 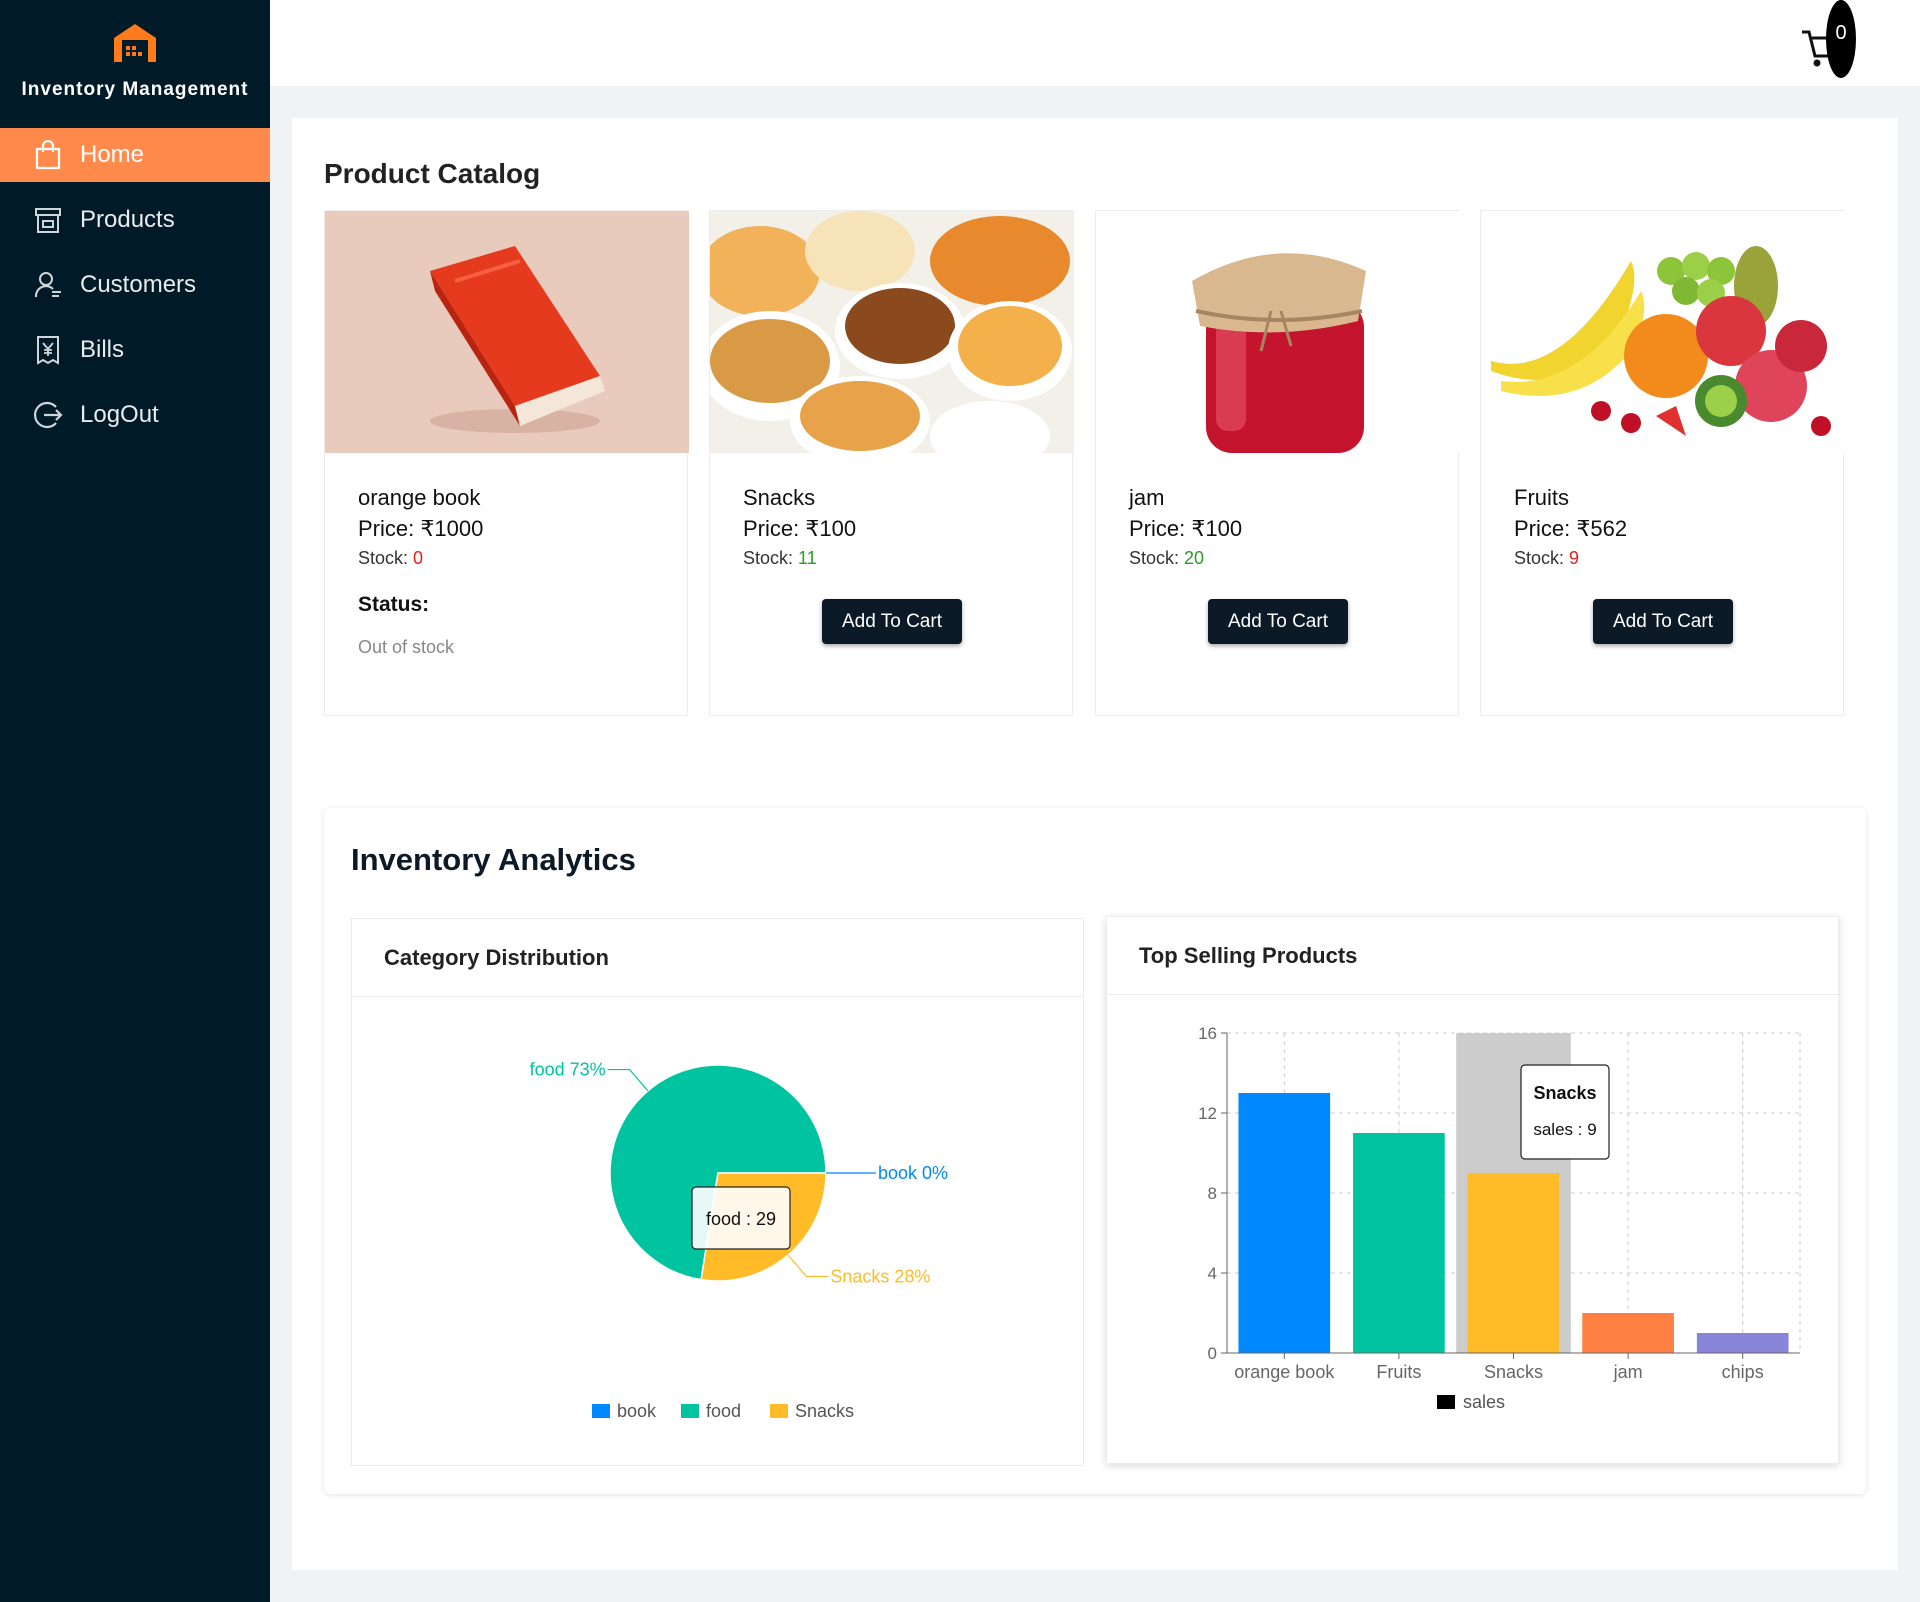 What do you see at coordinates (1095, 43) in the screenshot?
I see `top-bar` at bounding box center [1095, 43].